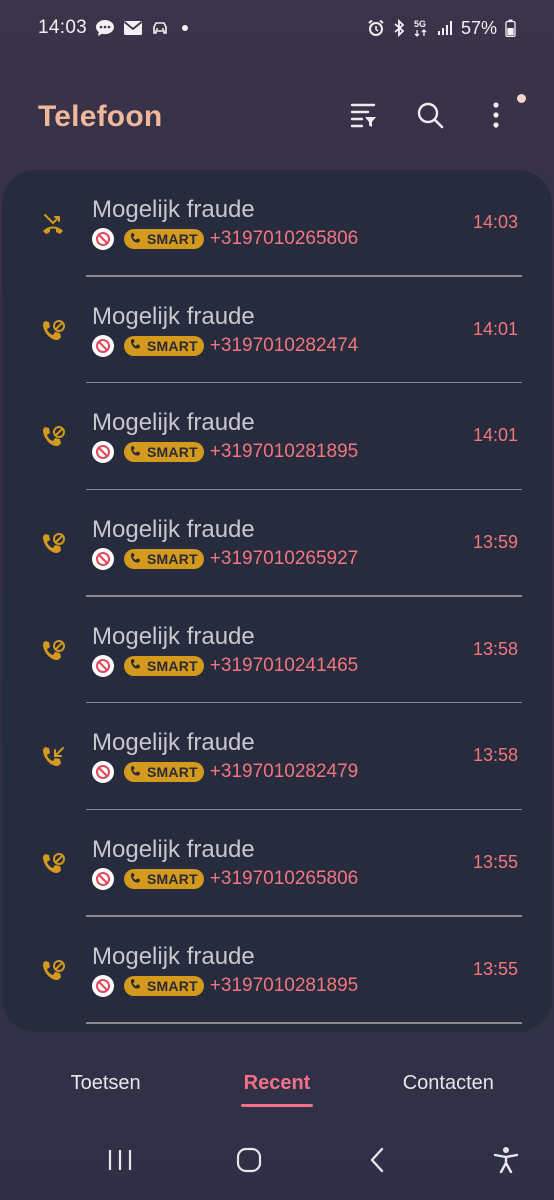  I want to click on search-icon, so click(430, 117).